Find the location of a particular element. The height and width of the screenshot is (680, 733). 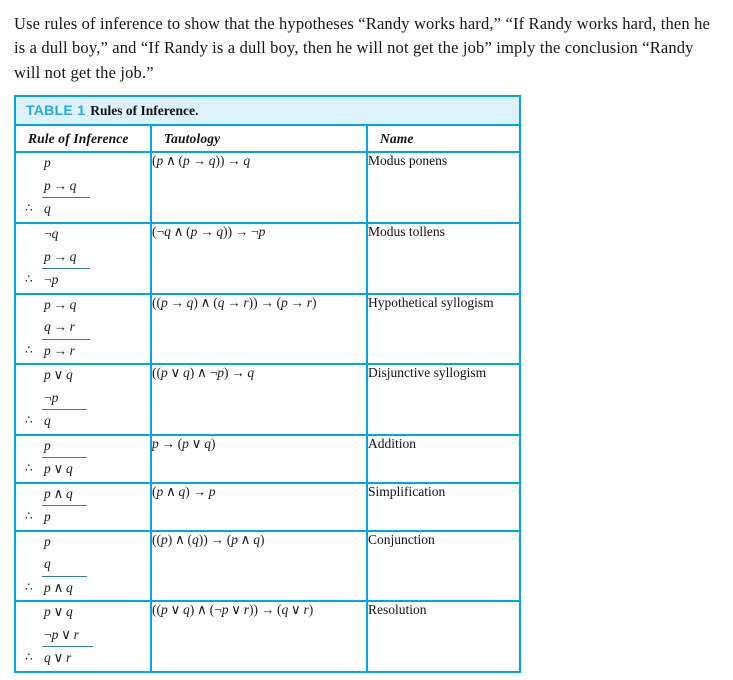

tautology-cell: (p ∧ q) → p is located at coordinates (259, 507).